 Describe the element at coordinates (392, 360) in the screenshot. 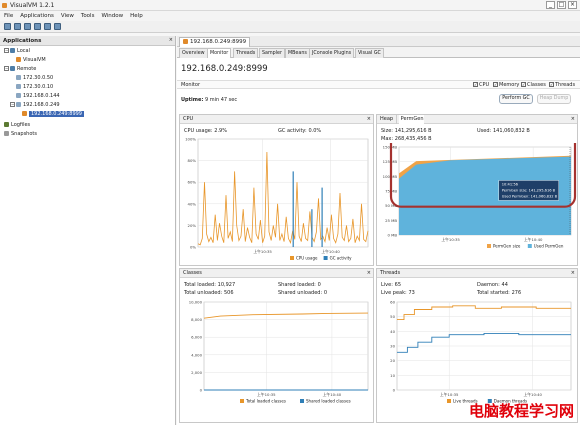

I see `y-tick-label: 20` at that location.